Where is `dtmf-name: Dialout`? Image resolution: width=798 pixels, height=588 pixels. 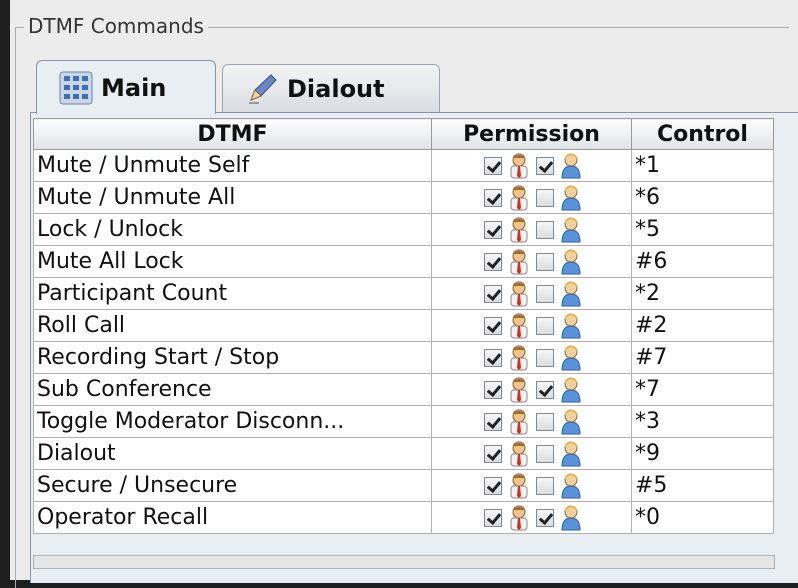 dtmf-name: Dialout is located at coordinates (232, 453).